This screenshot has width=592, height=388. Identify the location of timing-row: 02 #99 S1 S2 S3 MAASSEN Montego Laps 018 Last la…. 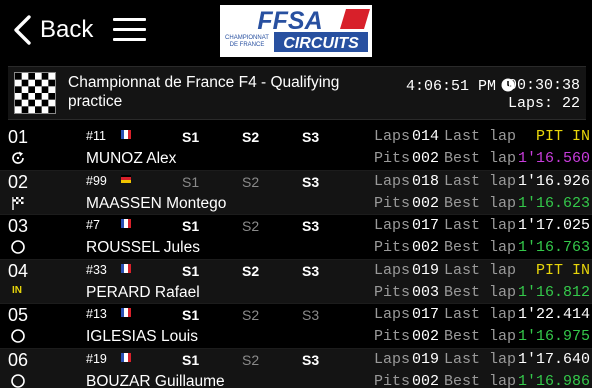
(296, 192).